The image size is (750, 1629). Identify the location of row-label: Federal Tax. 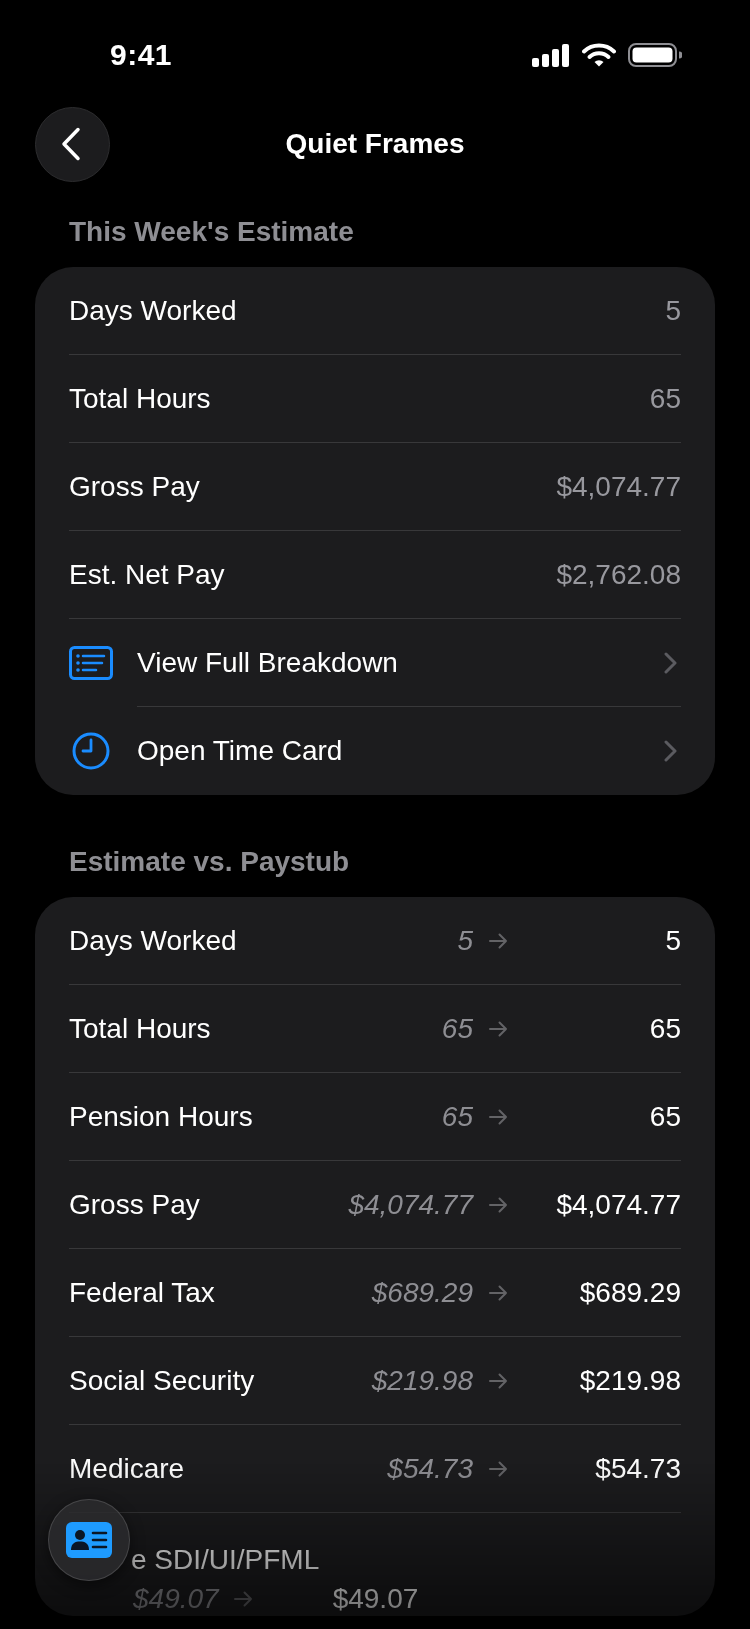
(142, 1292).